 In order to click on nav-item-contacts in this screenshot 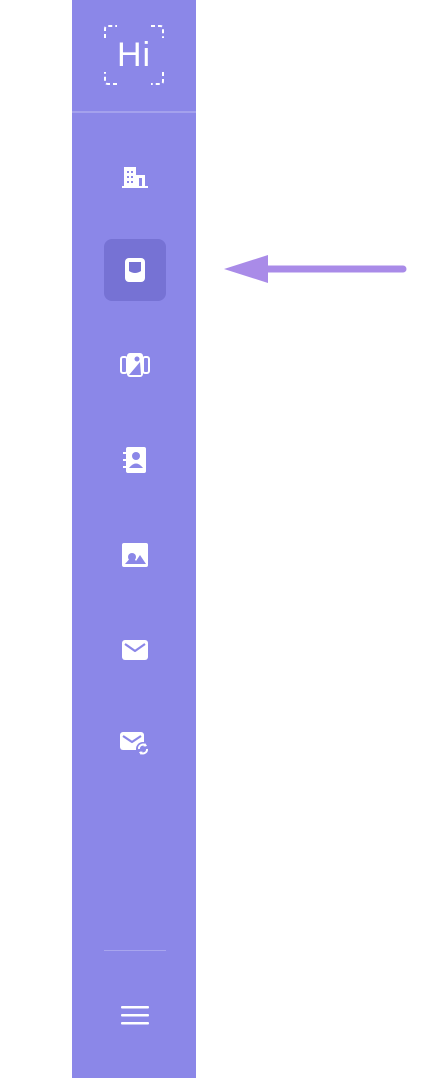, I will do `click(135, 460)`.